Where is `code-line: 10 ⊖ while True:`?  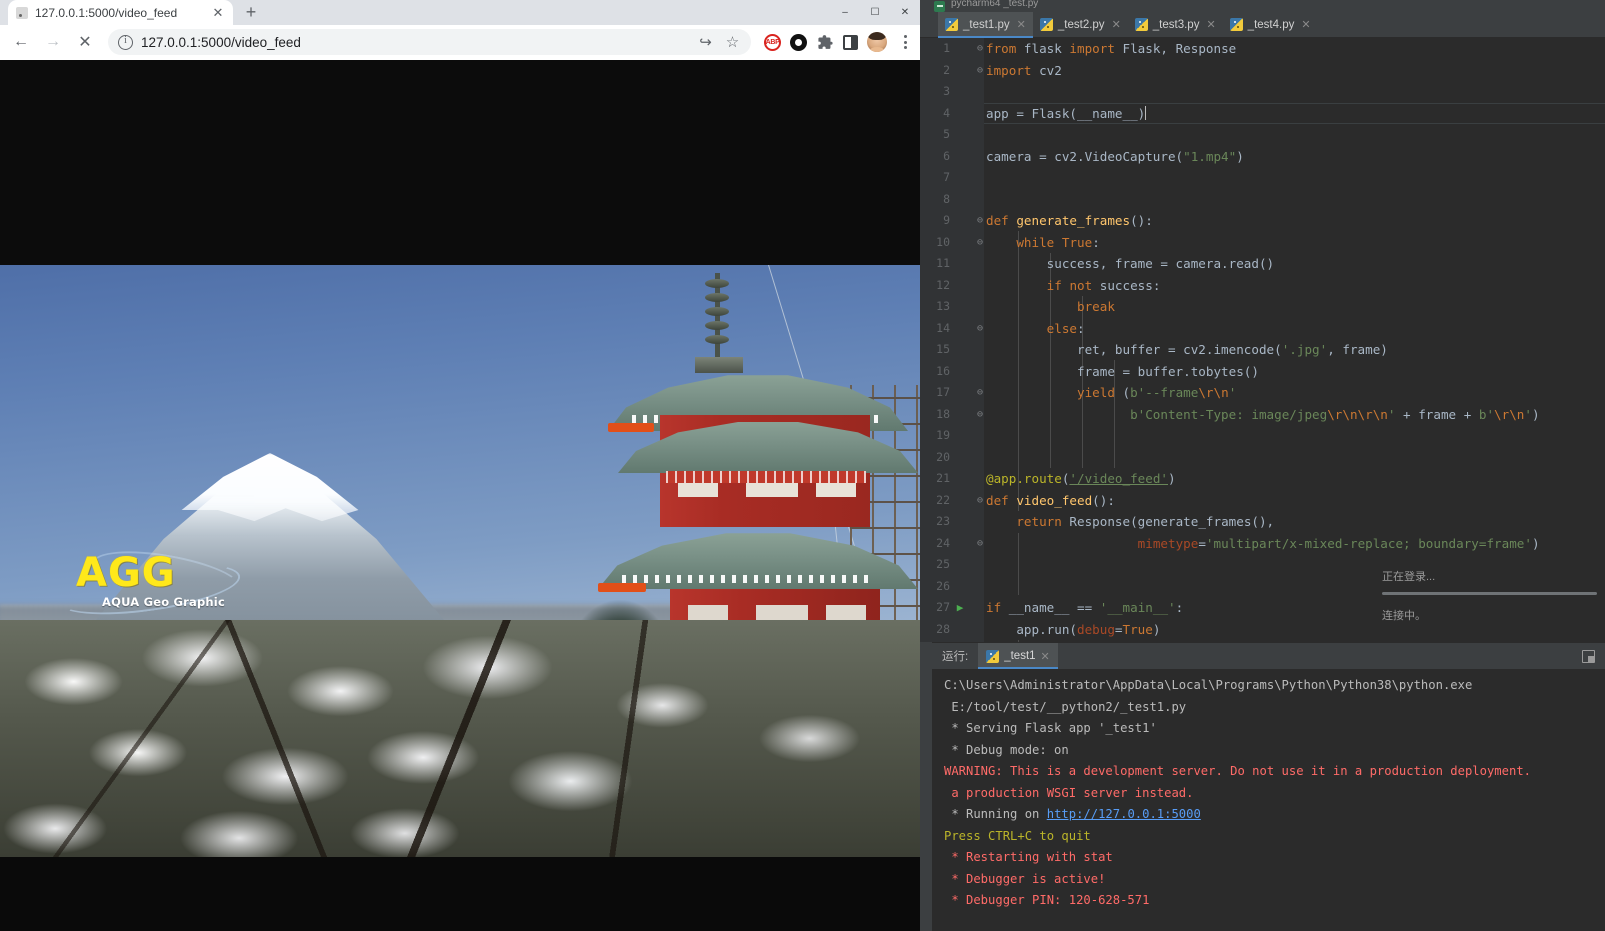
code-line: 10 ⊖ while True: is located at coordinates (1262, 243).